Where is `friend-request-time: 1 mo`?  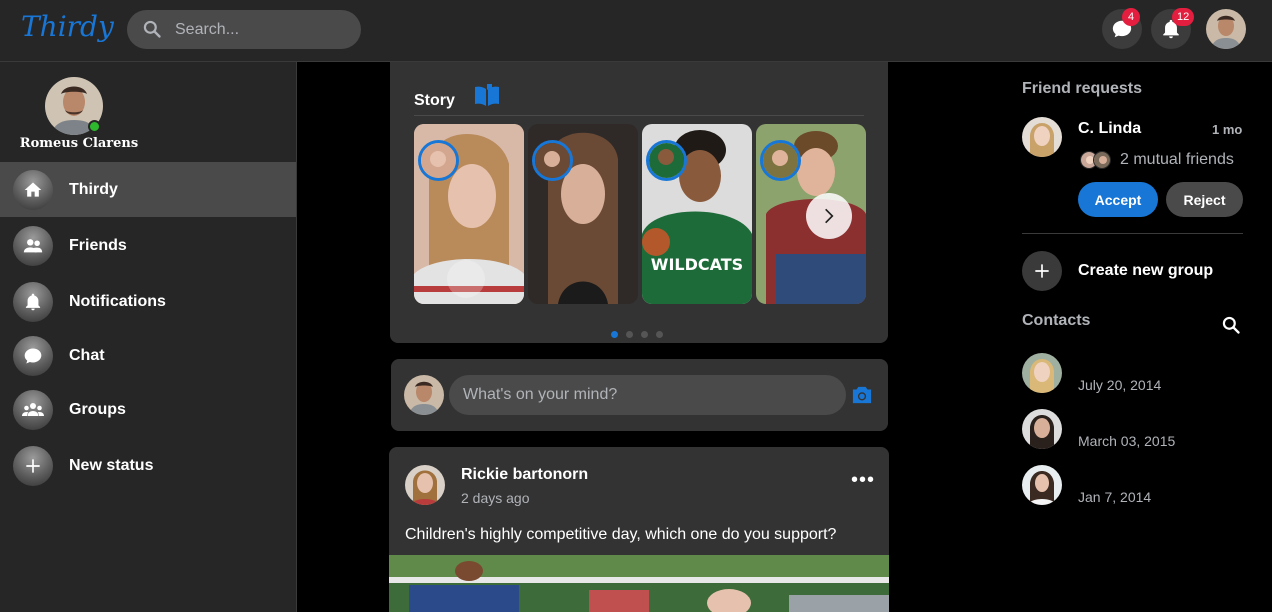 friend-request-time: 1 mo is located at coordinates (1227, 129).